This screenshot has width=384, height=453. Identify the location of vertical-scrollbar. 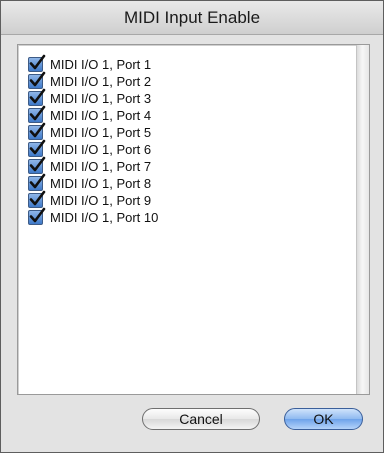
(362, 219).